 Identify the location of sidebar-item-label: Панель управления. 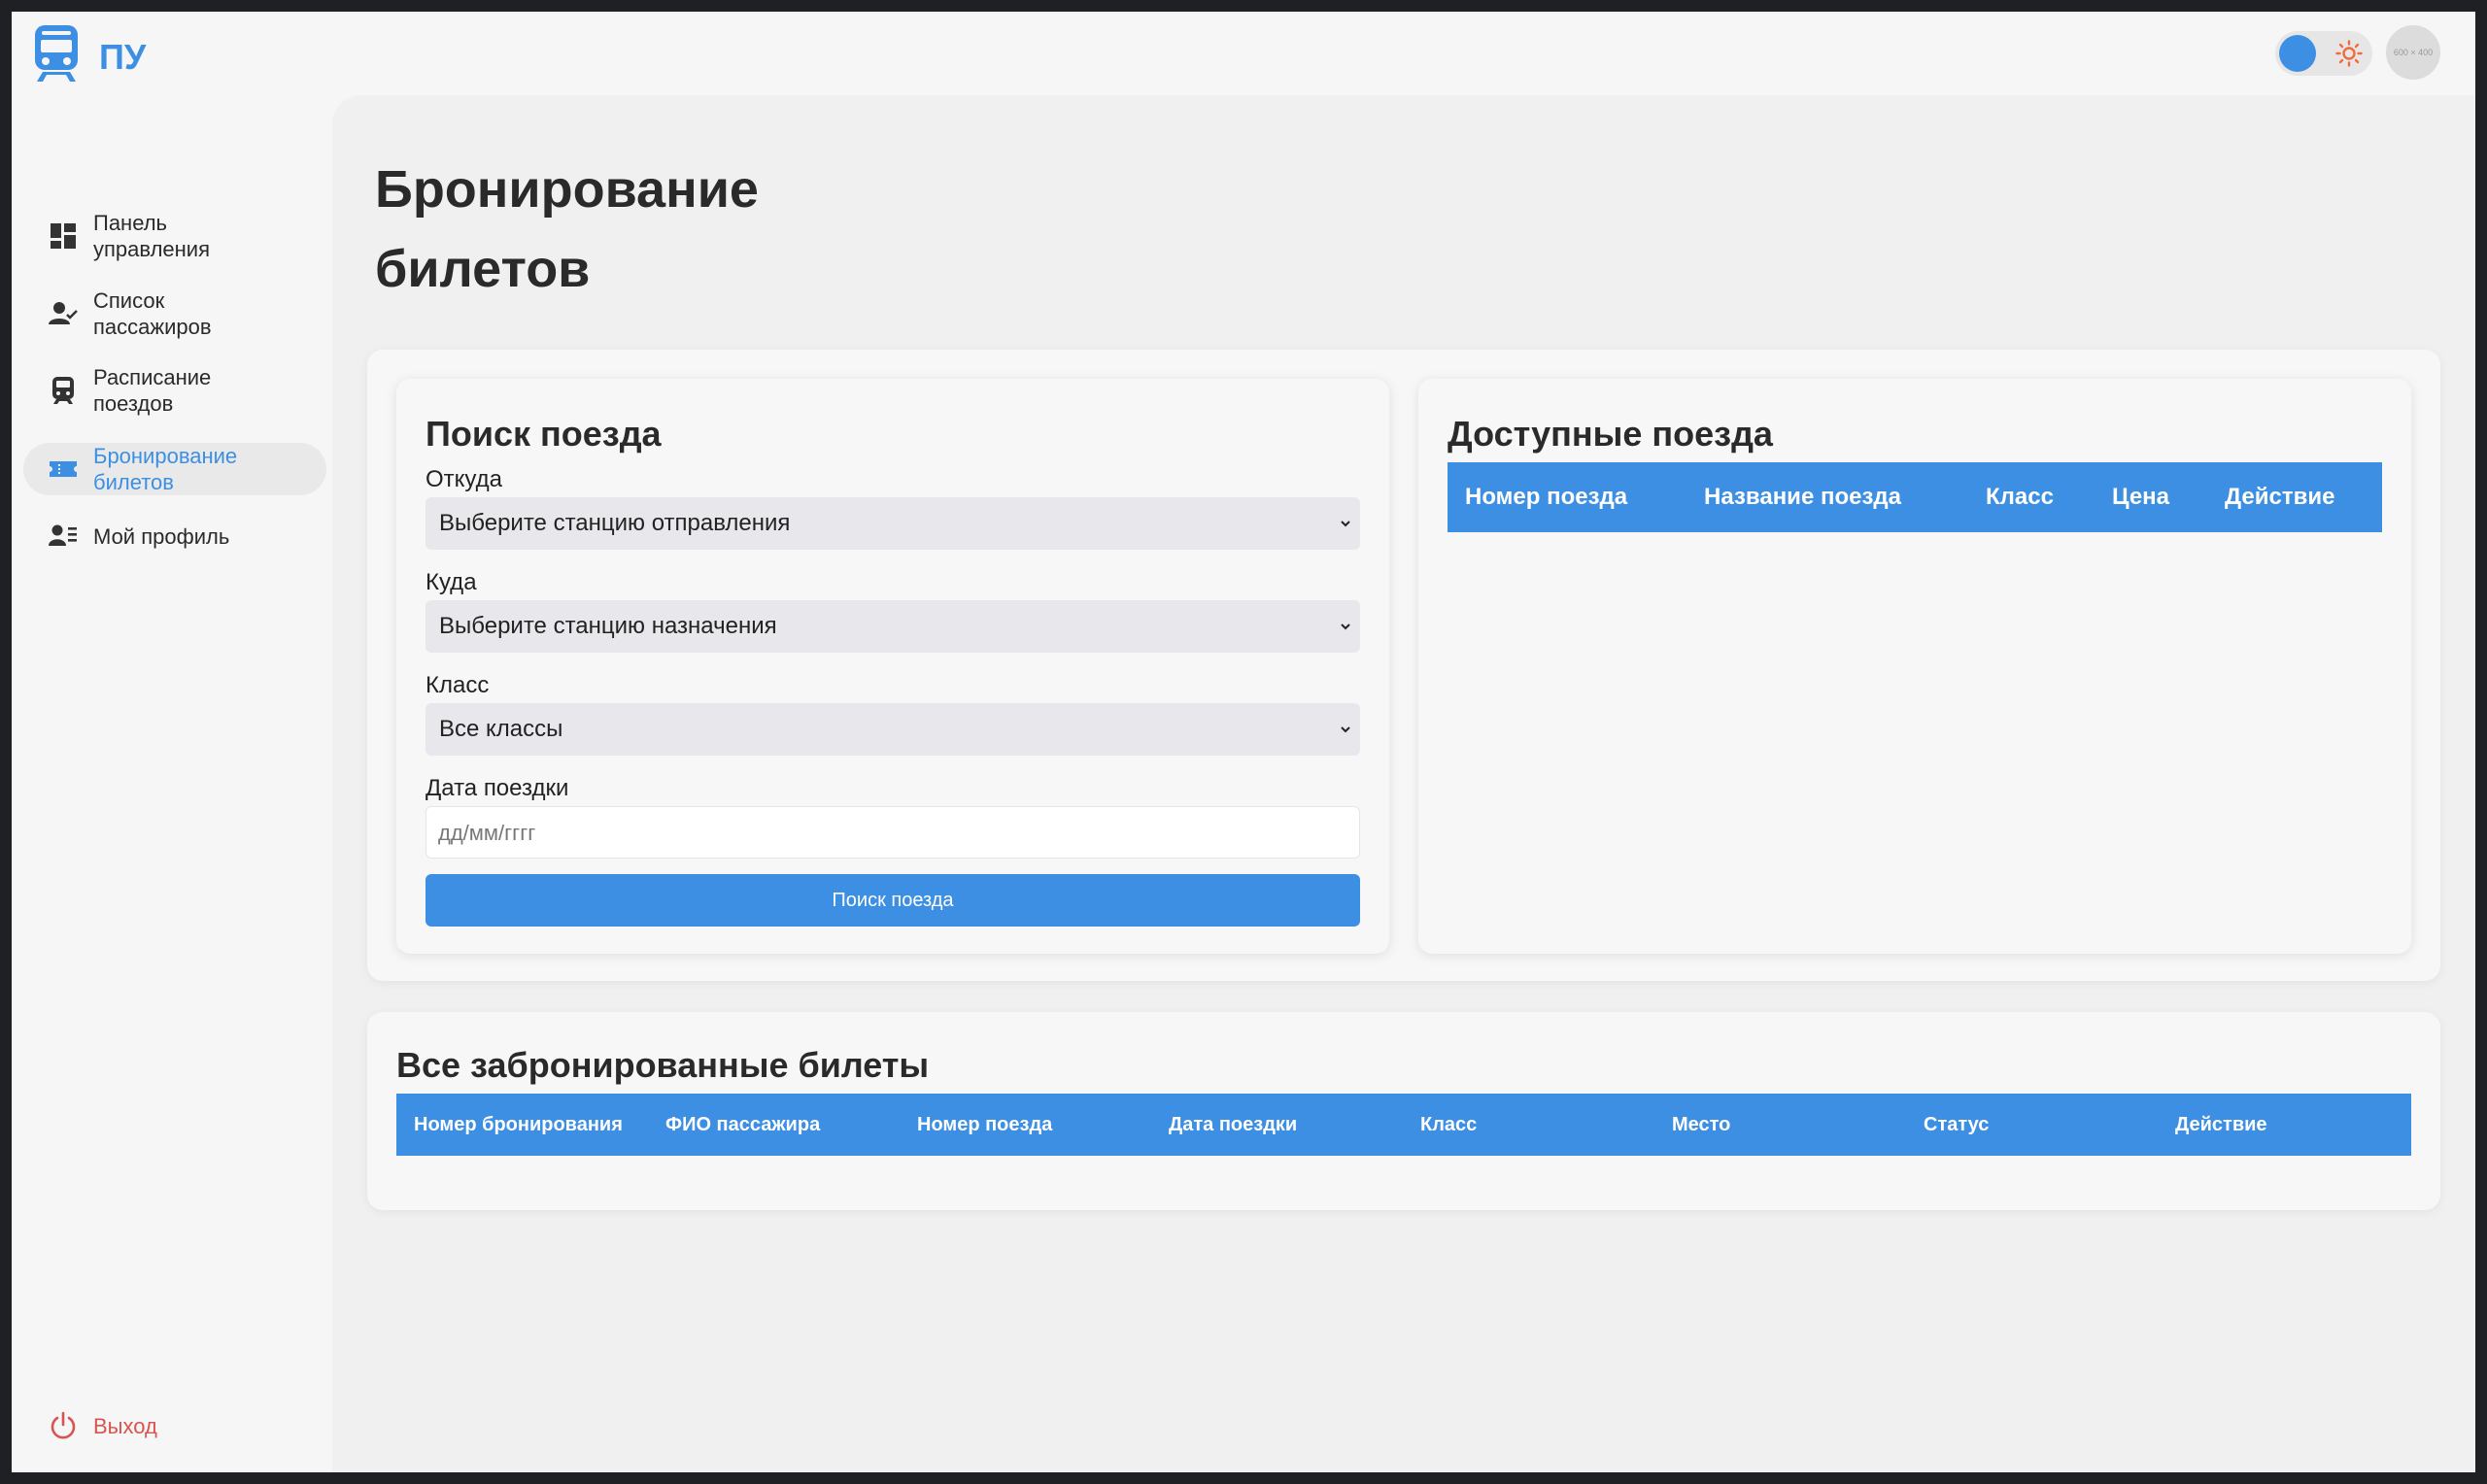
(151, 236).